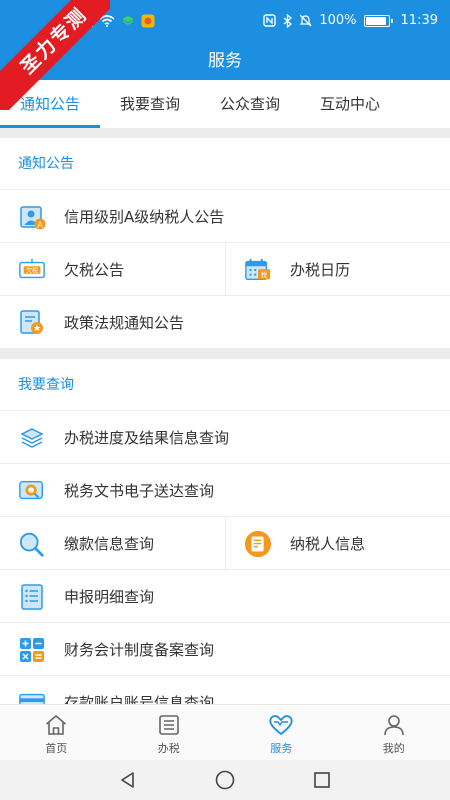  I want to click on back-triangle-icon, so click(128, 780).